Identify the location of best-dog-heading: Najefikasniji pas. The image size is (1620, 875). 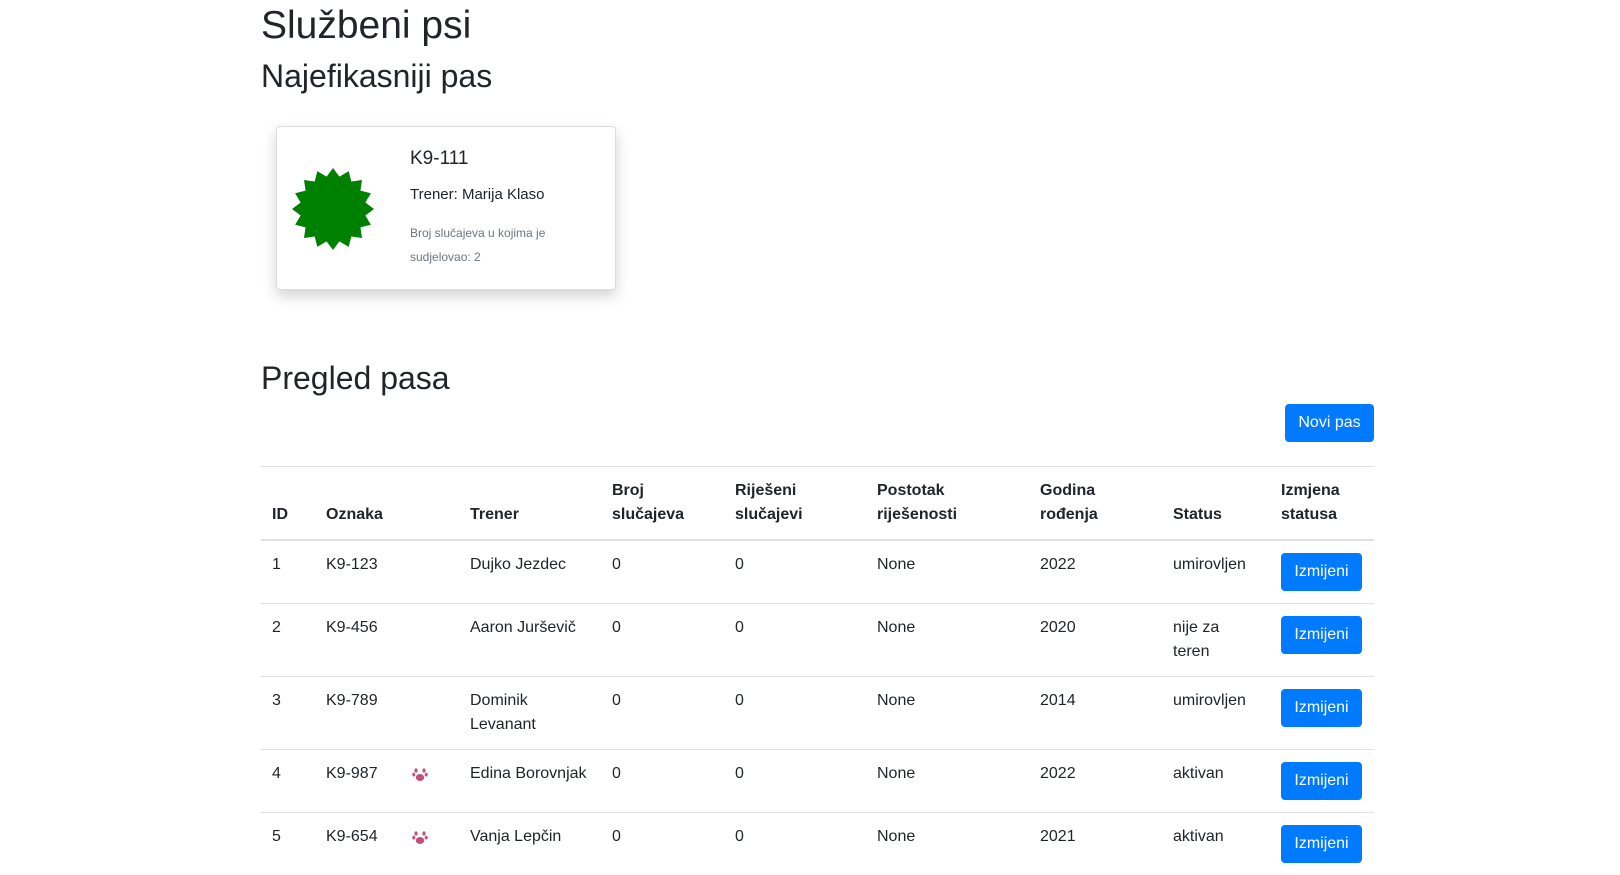
(376, 76).